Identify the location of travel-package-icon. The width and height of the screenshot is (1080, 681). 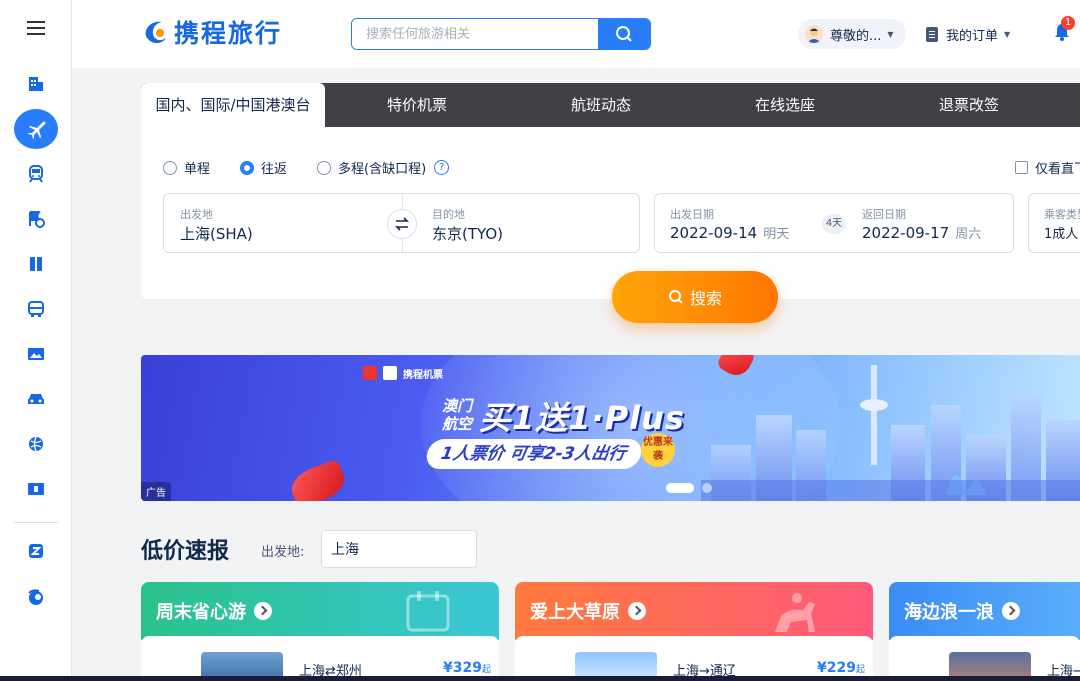
(36, 219).